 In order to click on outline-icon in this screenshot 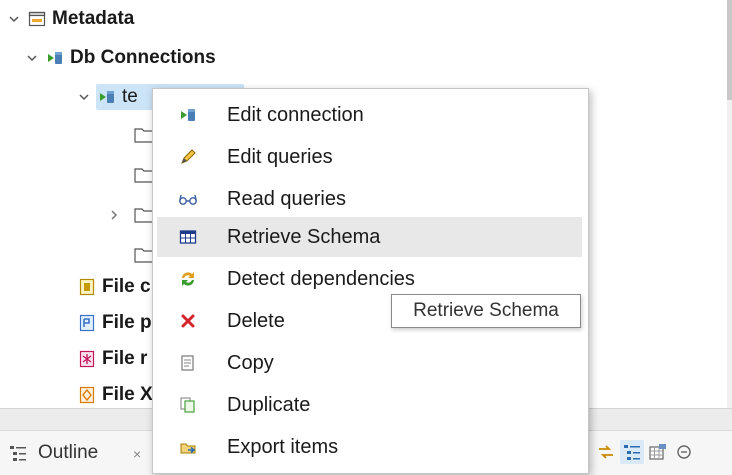, I will do `click(18, 453)`.